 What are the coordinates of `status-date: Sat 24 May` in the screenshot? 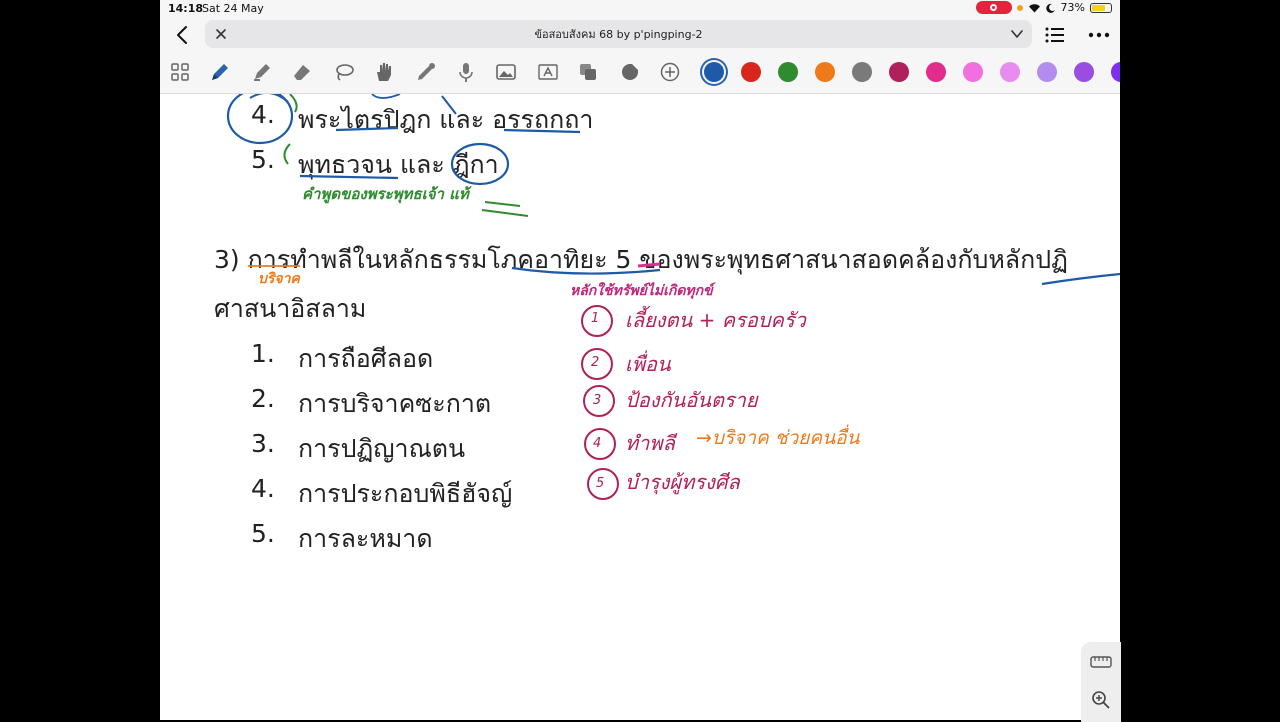 It's located at (233, 8).